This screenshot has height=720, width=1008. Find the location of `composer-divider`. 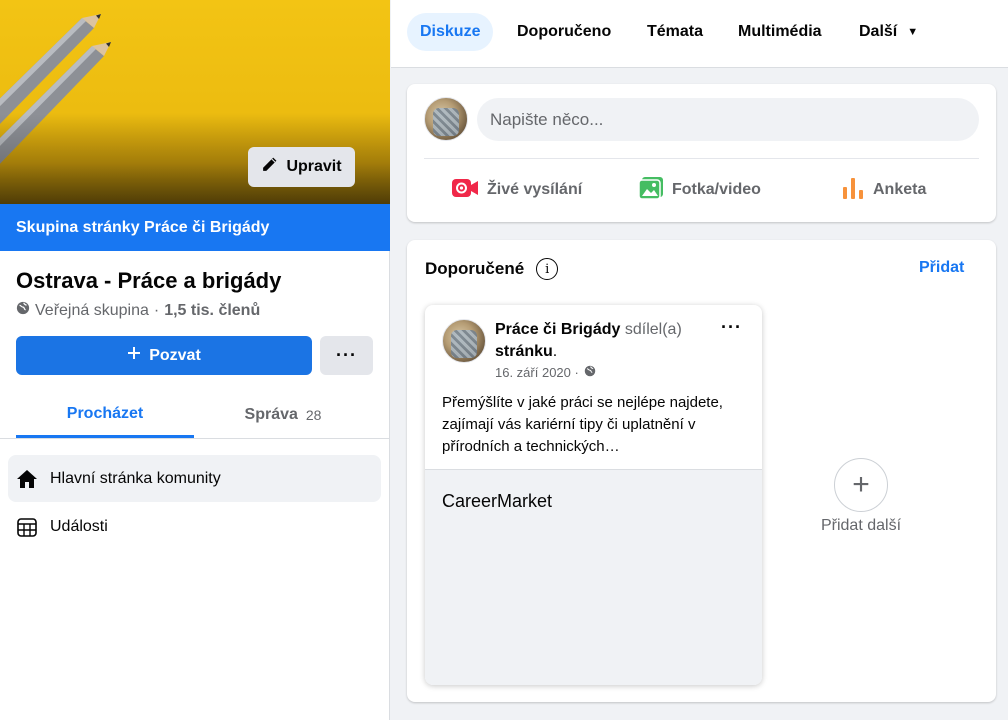

composer-divider is located at coordinates (701, 158).